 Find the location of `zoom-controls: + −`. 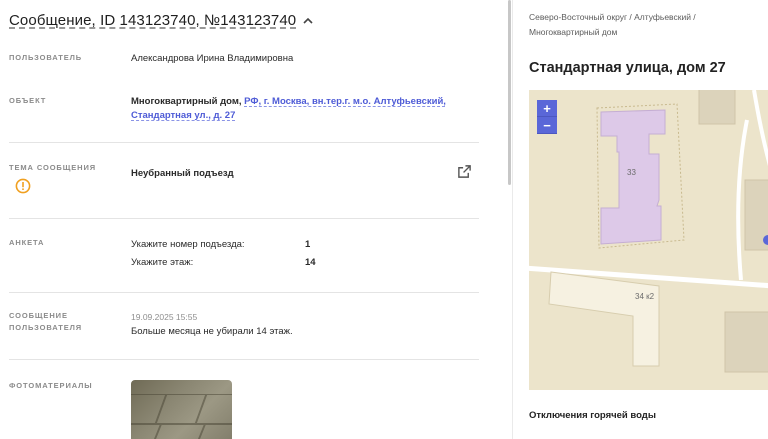

zoom-controls: + − is located at coordinates (547, 117).